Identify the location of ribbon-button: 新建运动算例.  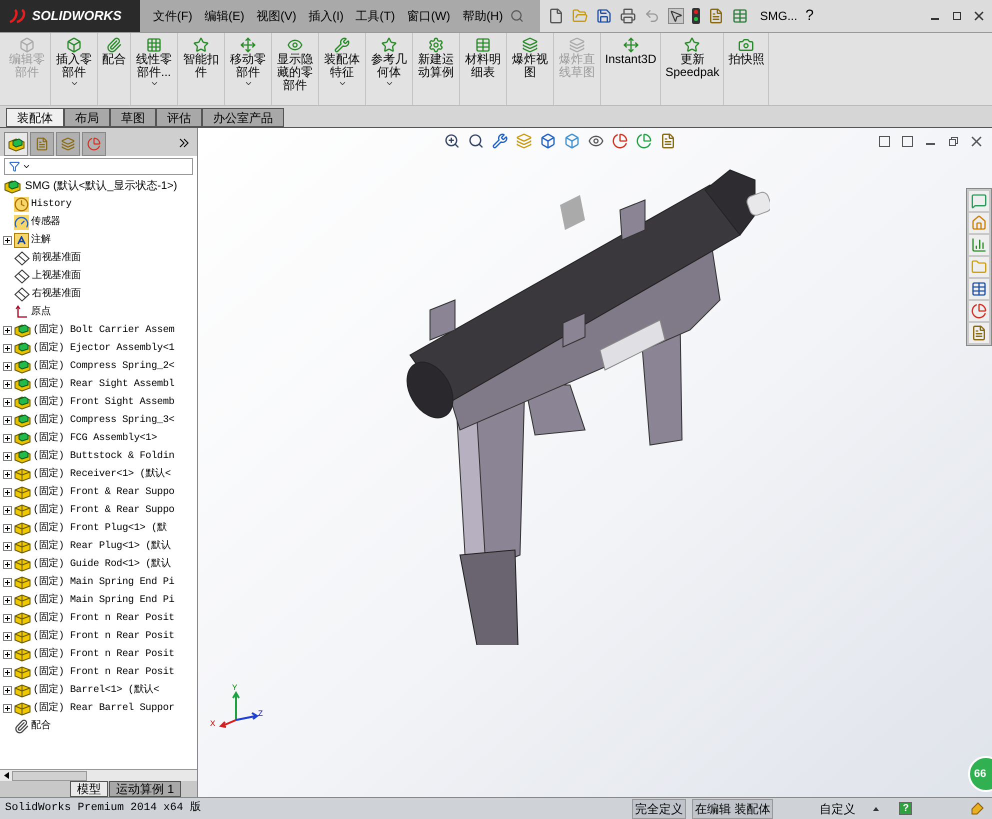
(436, 69).